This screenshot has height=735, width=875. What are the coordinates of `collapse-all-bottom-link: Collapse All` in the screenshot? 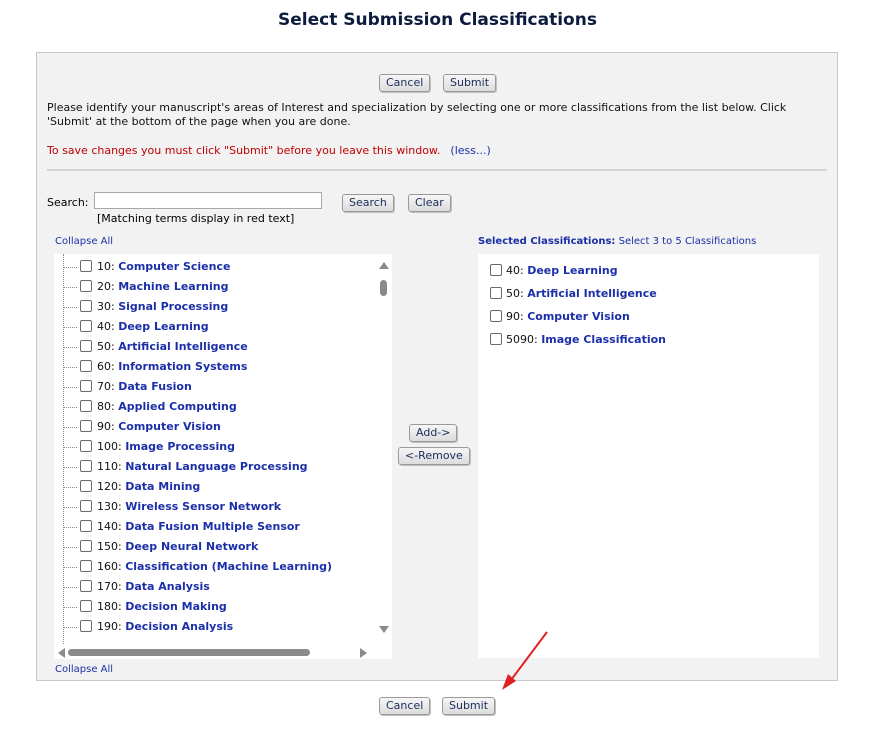 It's located at (84, 669).